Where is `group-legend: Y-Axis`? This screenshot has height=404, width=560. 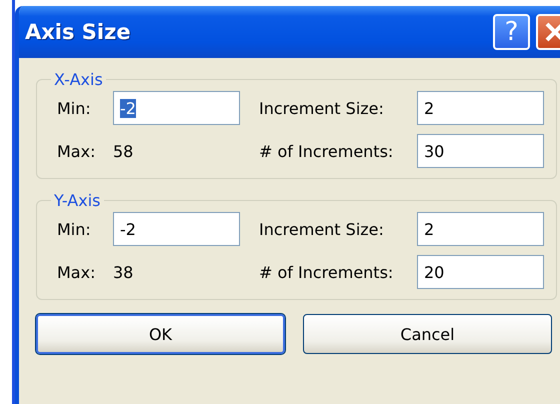 group-legend: Y-Axis is located at coordinates (77, 200).